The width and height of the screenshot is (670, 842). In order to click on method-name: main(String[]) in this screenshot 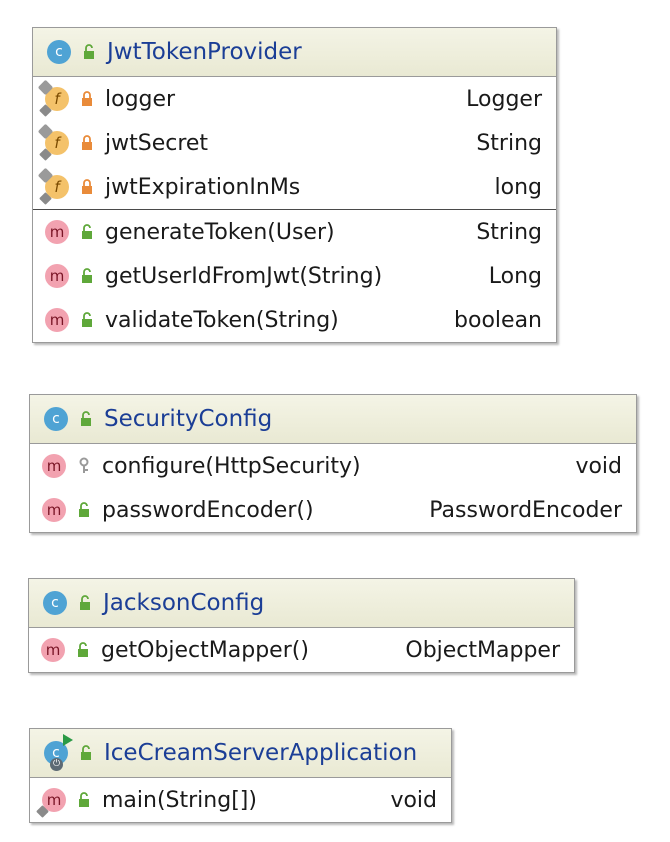, I will do `click(179, 800)`.